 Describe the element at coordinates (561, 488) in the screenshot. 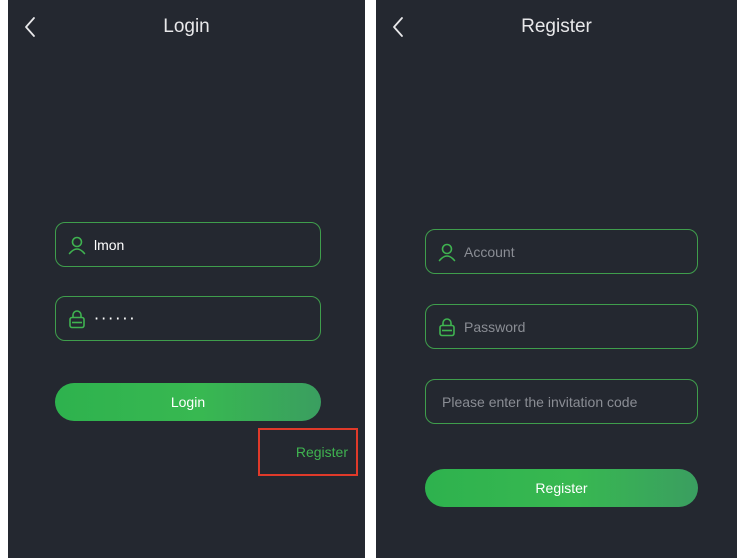

I see `register-button: Register` at that location.